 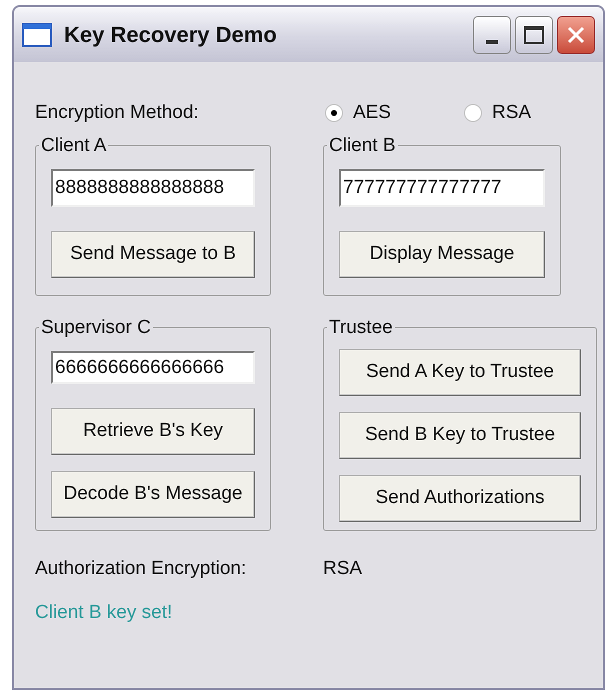 What do you see at coordinates (153, 188) in the screenshot?
I see `input-field: 8888888888888888` at bounding box center [153, 188].